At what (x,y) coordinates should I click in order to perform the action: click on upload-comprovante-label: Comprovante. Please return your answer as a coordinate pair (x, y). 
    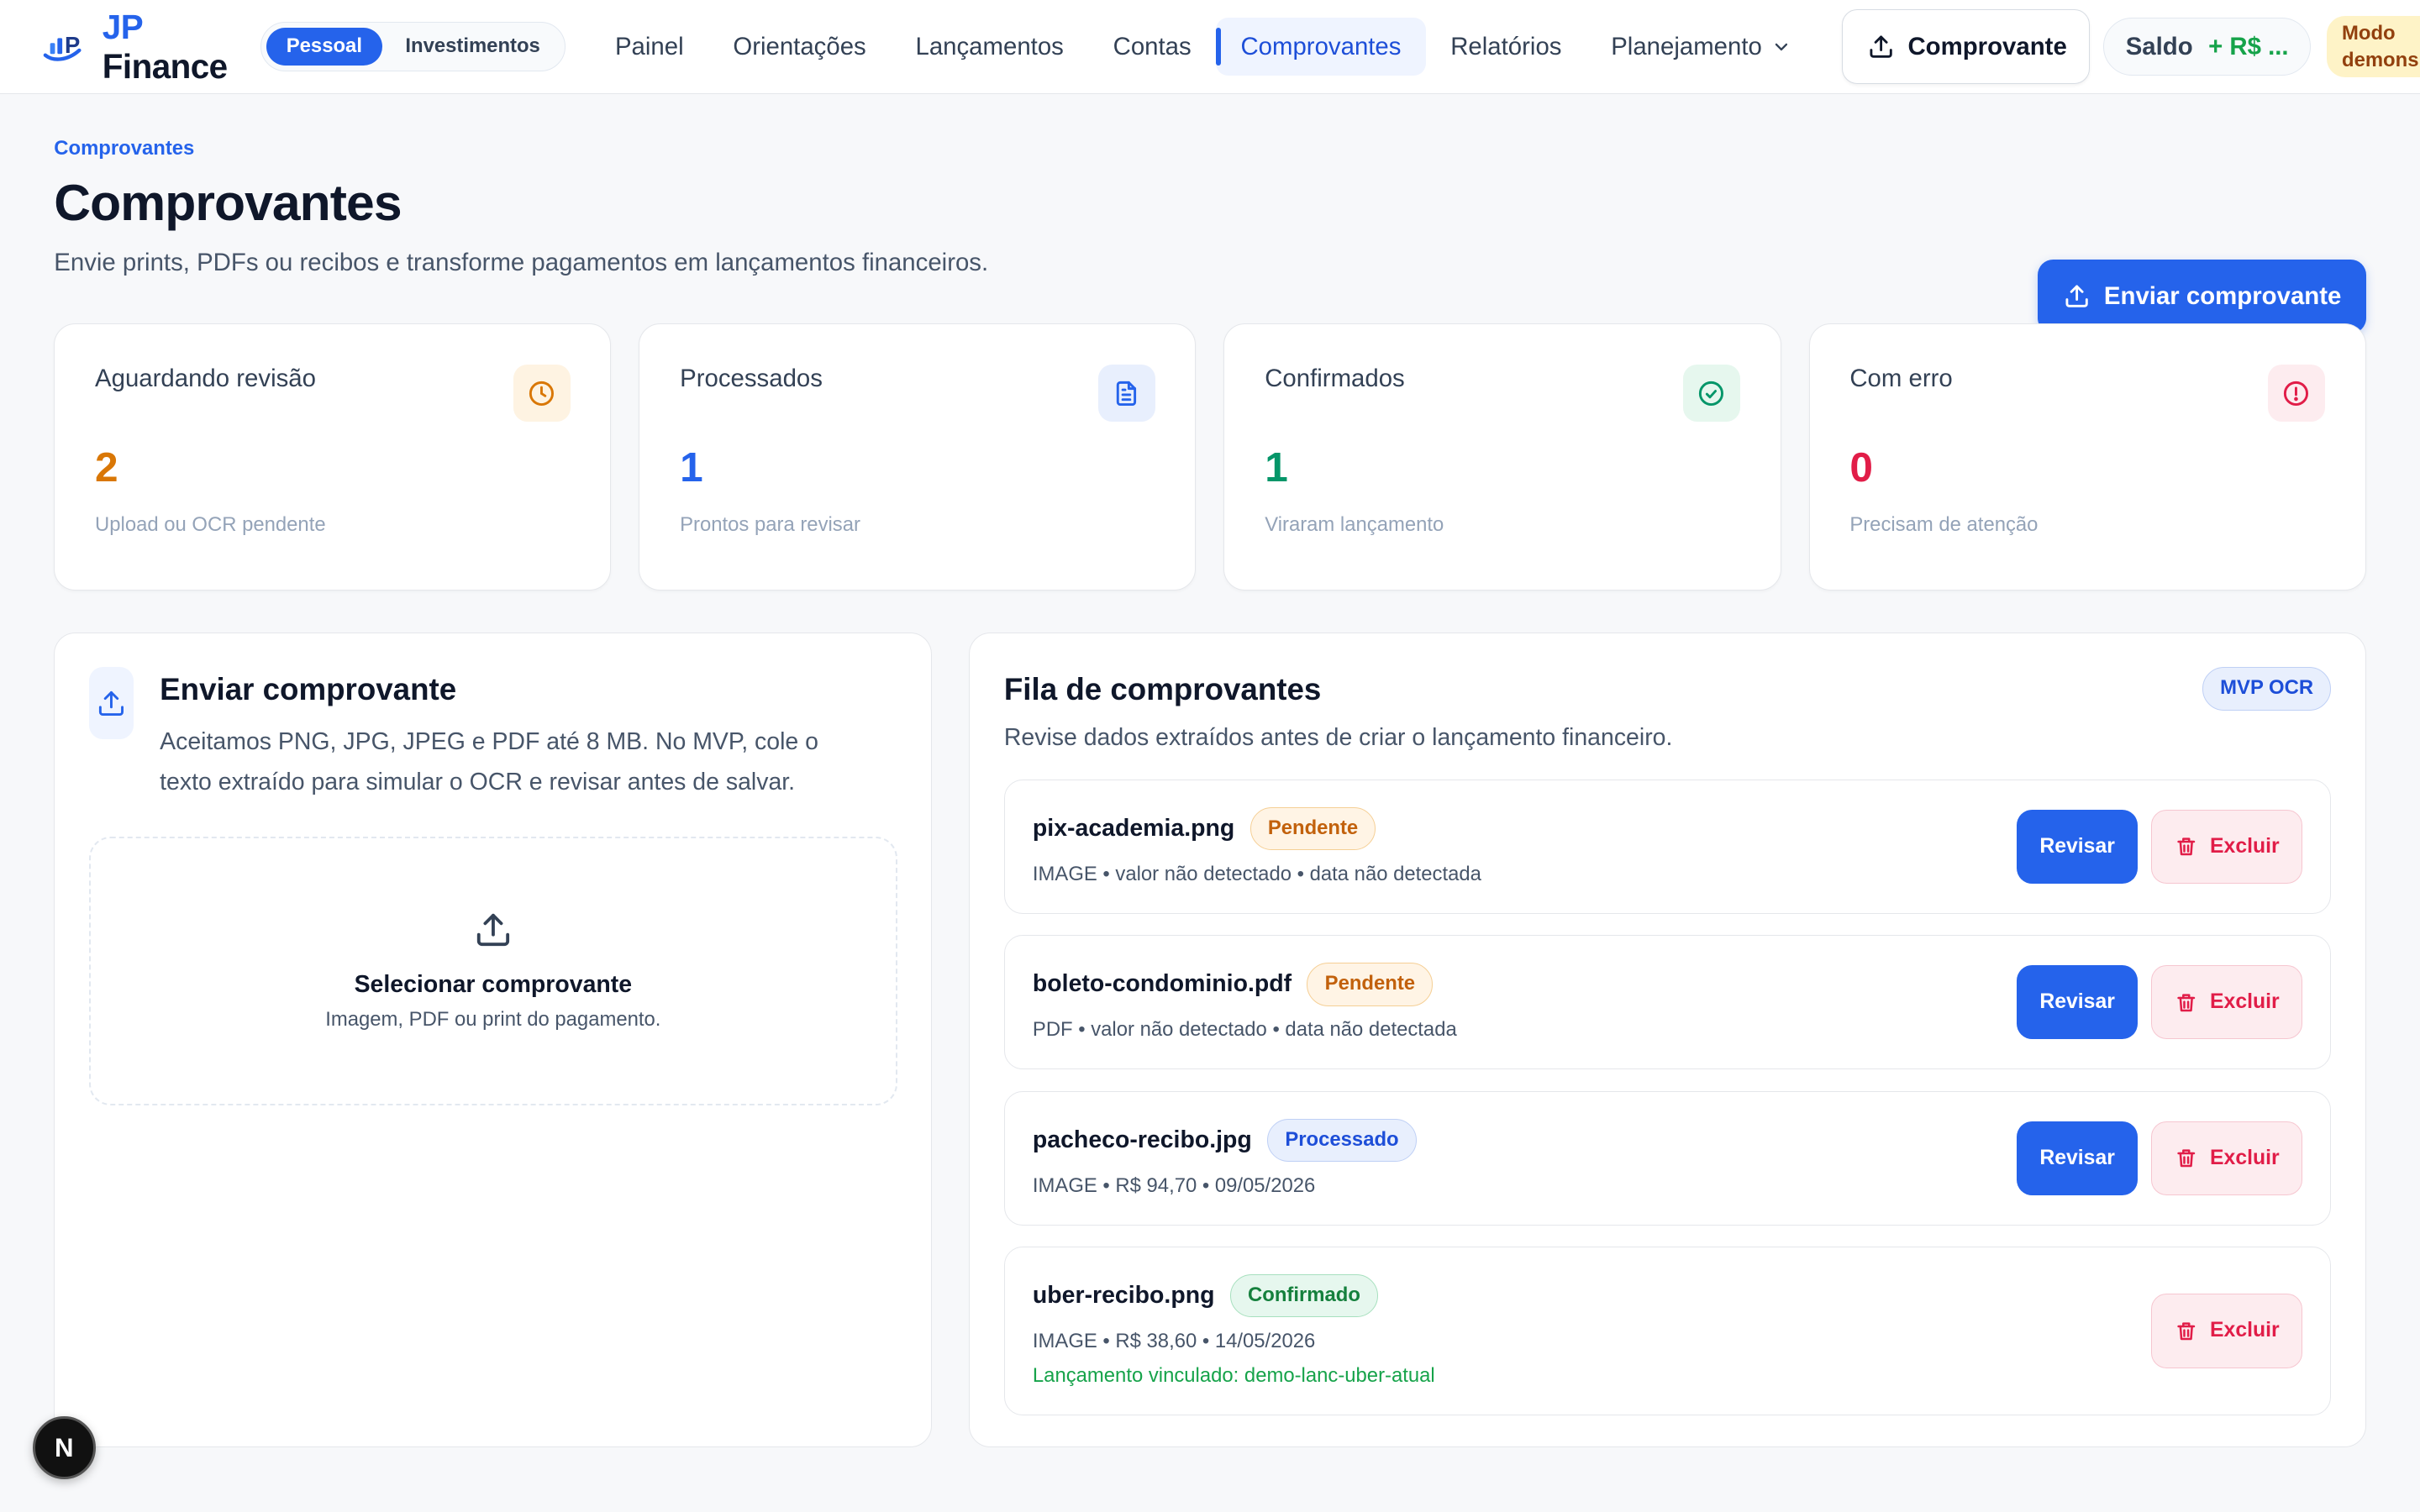
    Looking at the image, I should click on (1987, 46).